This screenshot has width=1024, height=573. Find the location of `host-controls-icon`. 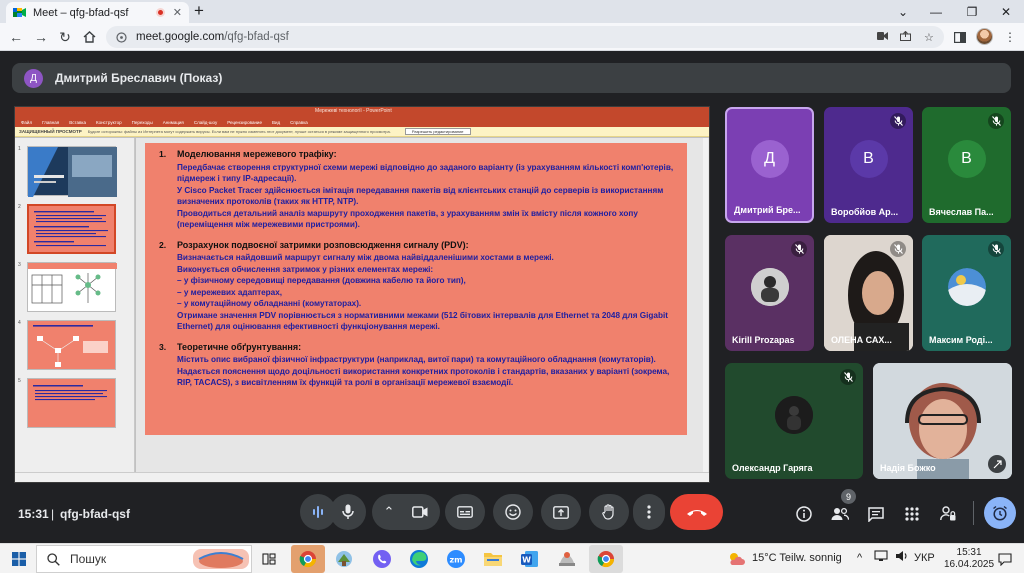

host-controls-icon is located at coordinates (948, 514).